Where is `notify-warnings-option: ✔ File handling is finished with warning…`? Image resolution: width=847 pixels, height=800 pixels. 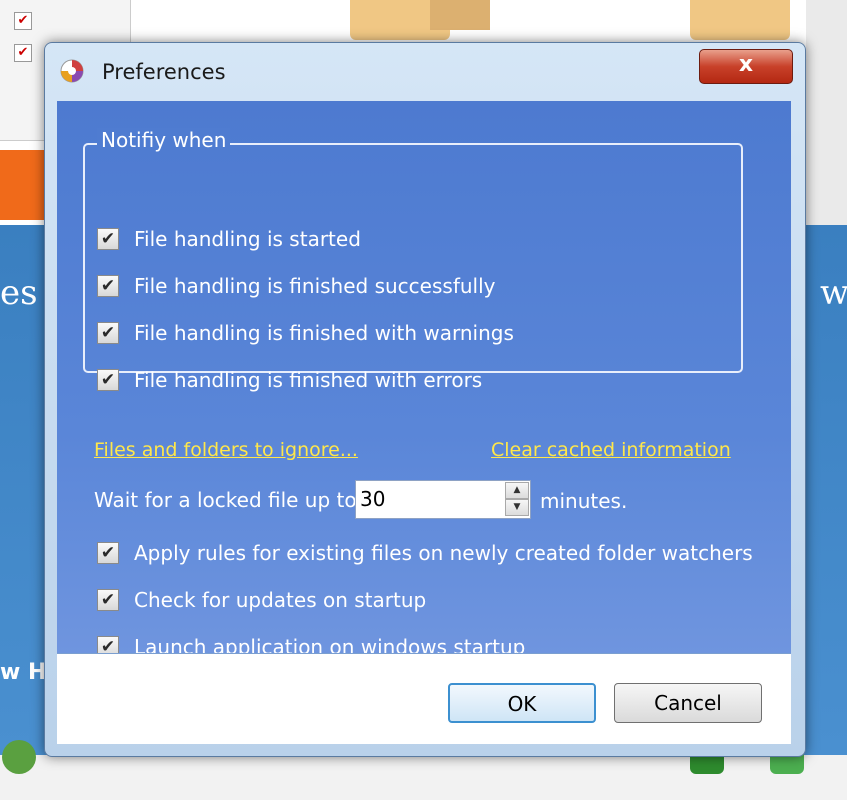 notify-warnings-option: ✔ File handling is finished with warning… is located at coordinates (305, 333).